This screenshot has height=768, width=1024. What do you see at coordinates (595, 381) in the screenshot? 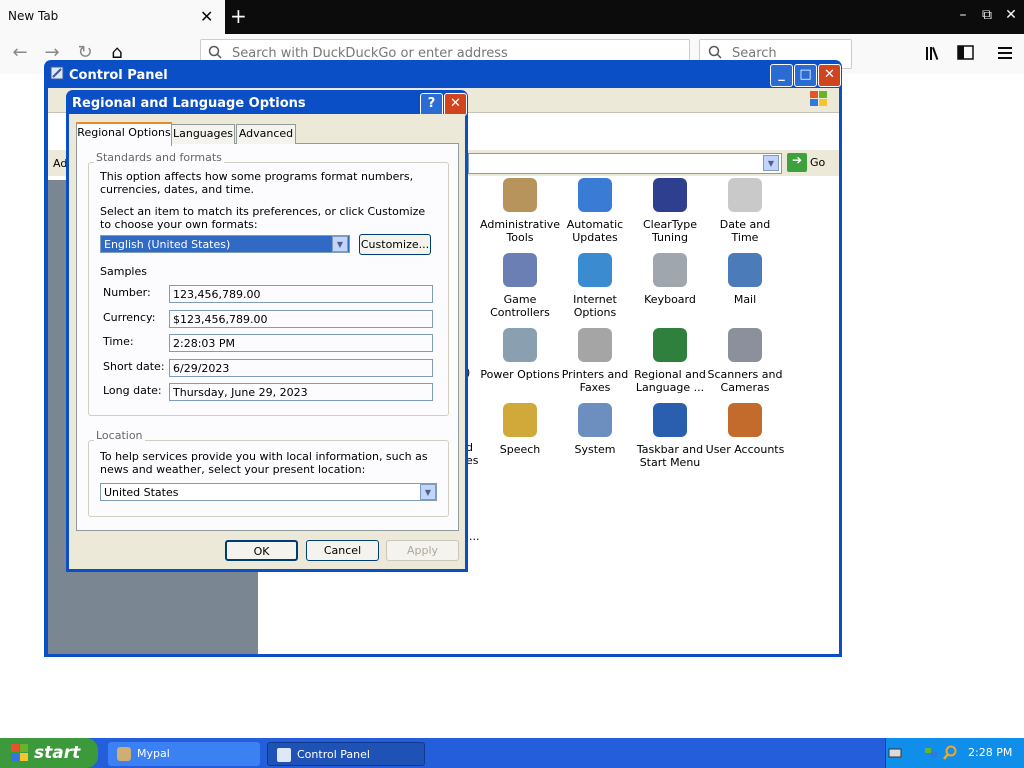
I see `cp-item-label: Printers and Faxes` at bounding box center [595, 381].